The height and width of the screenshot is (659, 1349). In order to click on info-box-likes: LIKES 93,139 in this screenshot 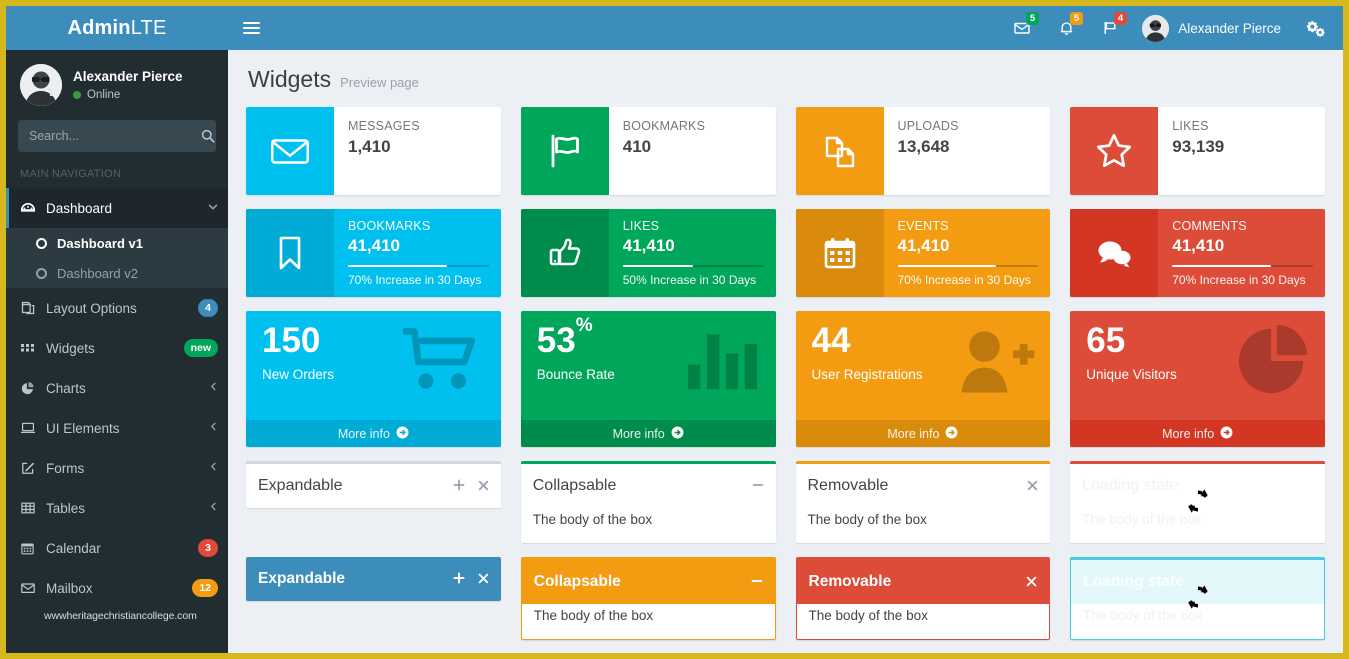, I will do `click(1197, 151)`.